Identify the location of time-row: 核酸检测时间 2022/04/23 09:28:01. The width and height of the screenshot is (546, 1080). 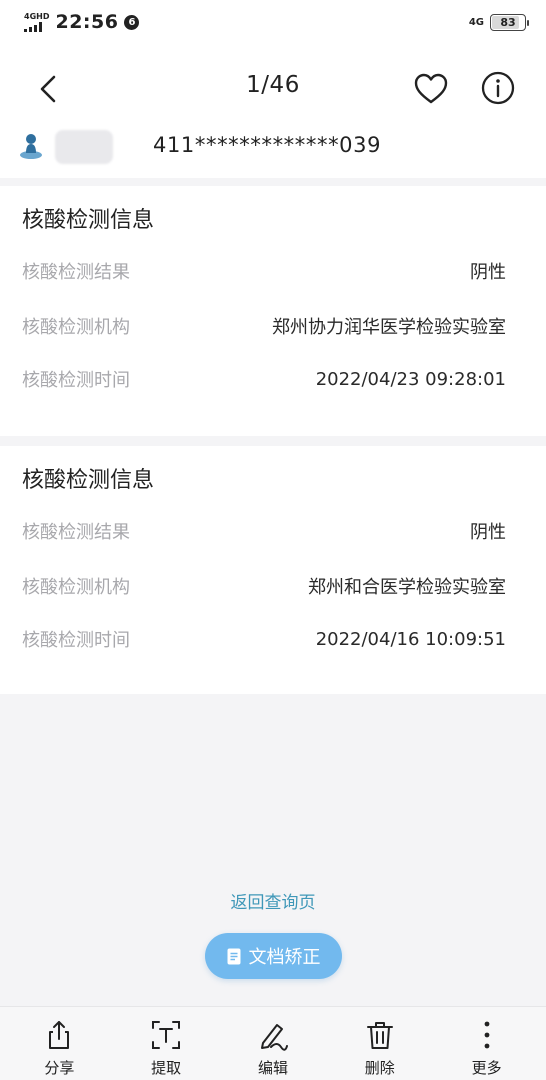
(264, 379).